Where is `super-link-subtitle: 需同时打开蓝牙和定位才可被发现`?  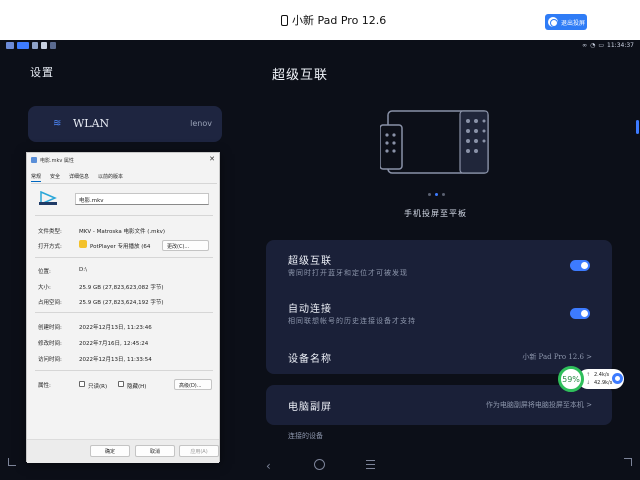 super-link-subtitle: 需同时打开蓝牙和定位才可被发现 is located at coordinates (348, 273).